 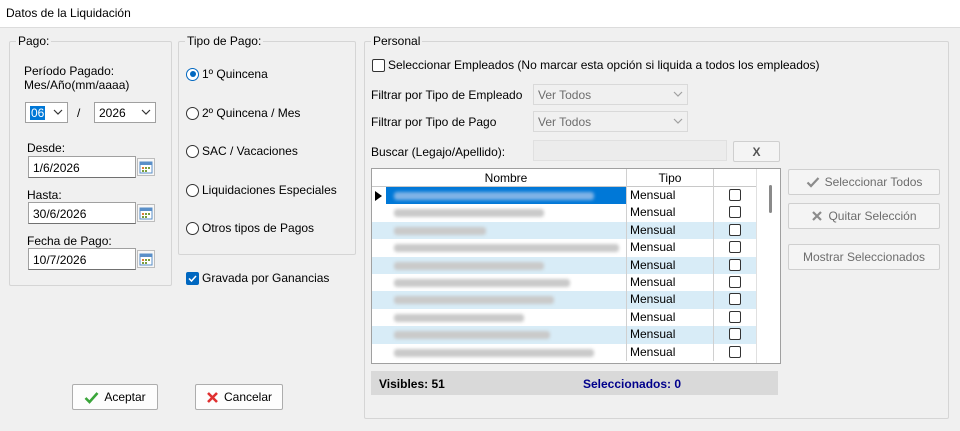 What do you see at coordinates (872, 216) in the screenshot?
I see `quitar-seleccion-label: Quitar Selección` at bounding box center [872, 216].